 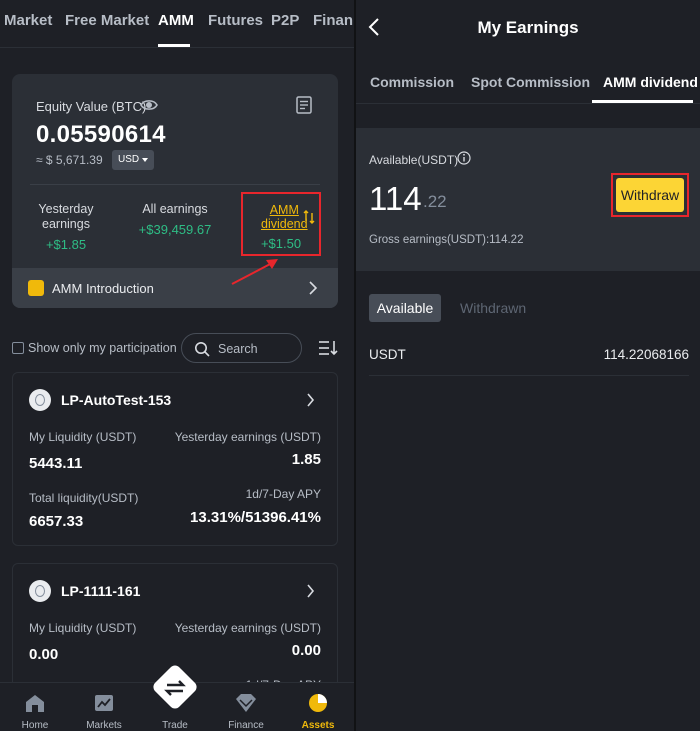 I want to click on total-liquidity-label: Total liquidity(USDT), so click(x=84, y=498).